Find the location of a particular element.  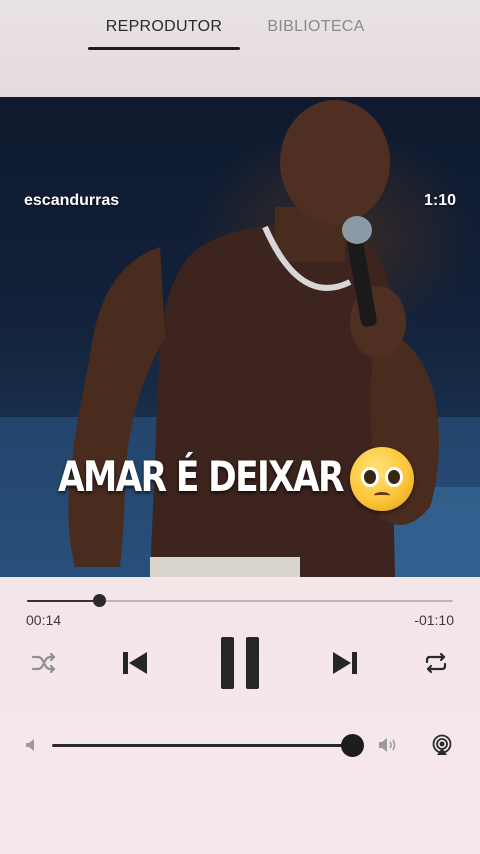

volume-high-button is located at coordinates (388, 745).